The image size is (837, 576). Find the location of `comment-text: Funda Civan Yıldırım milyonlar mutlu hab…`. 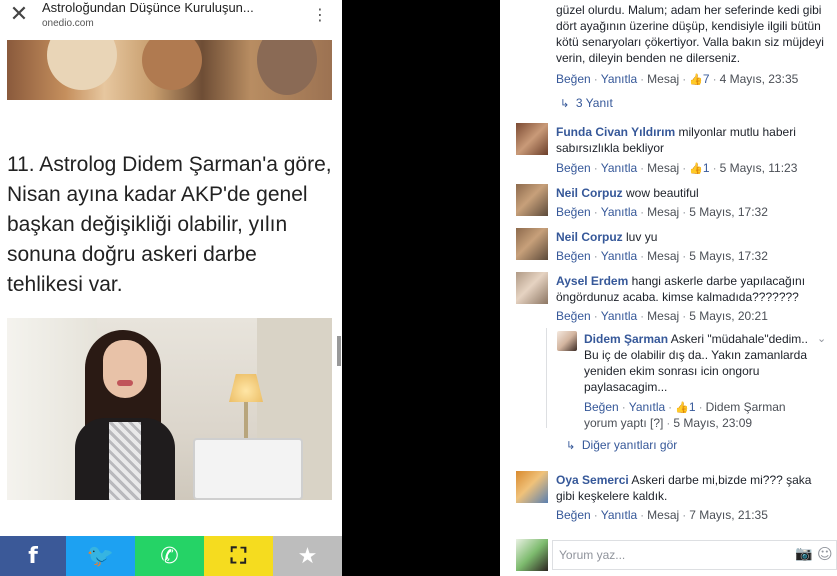

comment-text: Funda Civan Yıldırım milyonlar mutlu hab… is located at coordinates (676, 140).